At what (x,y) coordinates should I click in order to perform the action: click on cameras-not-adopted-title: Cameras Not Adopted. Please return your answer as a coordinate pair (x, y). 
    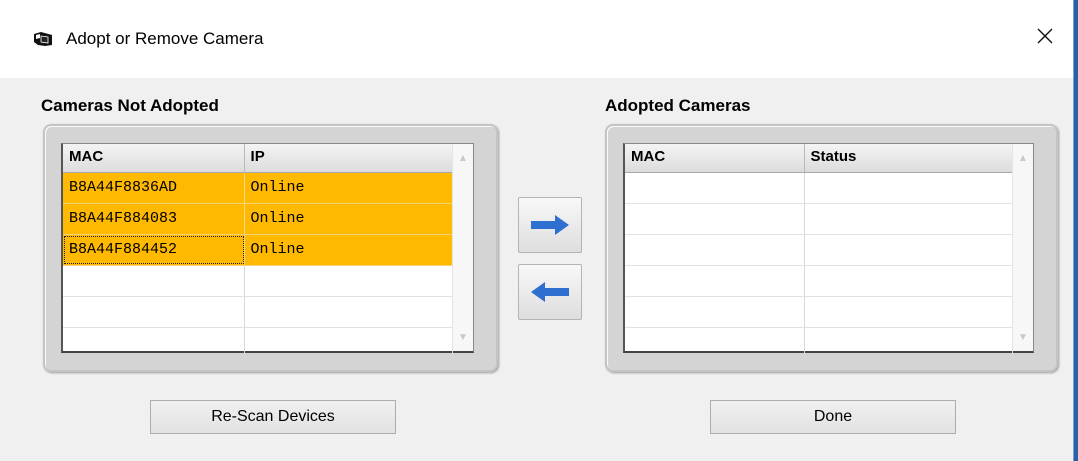
    Looking at the image, I should click on (130, 105).